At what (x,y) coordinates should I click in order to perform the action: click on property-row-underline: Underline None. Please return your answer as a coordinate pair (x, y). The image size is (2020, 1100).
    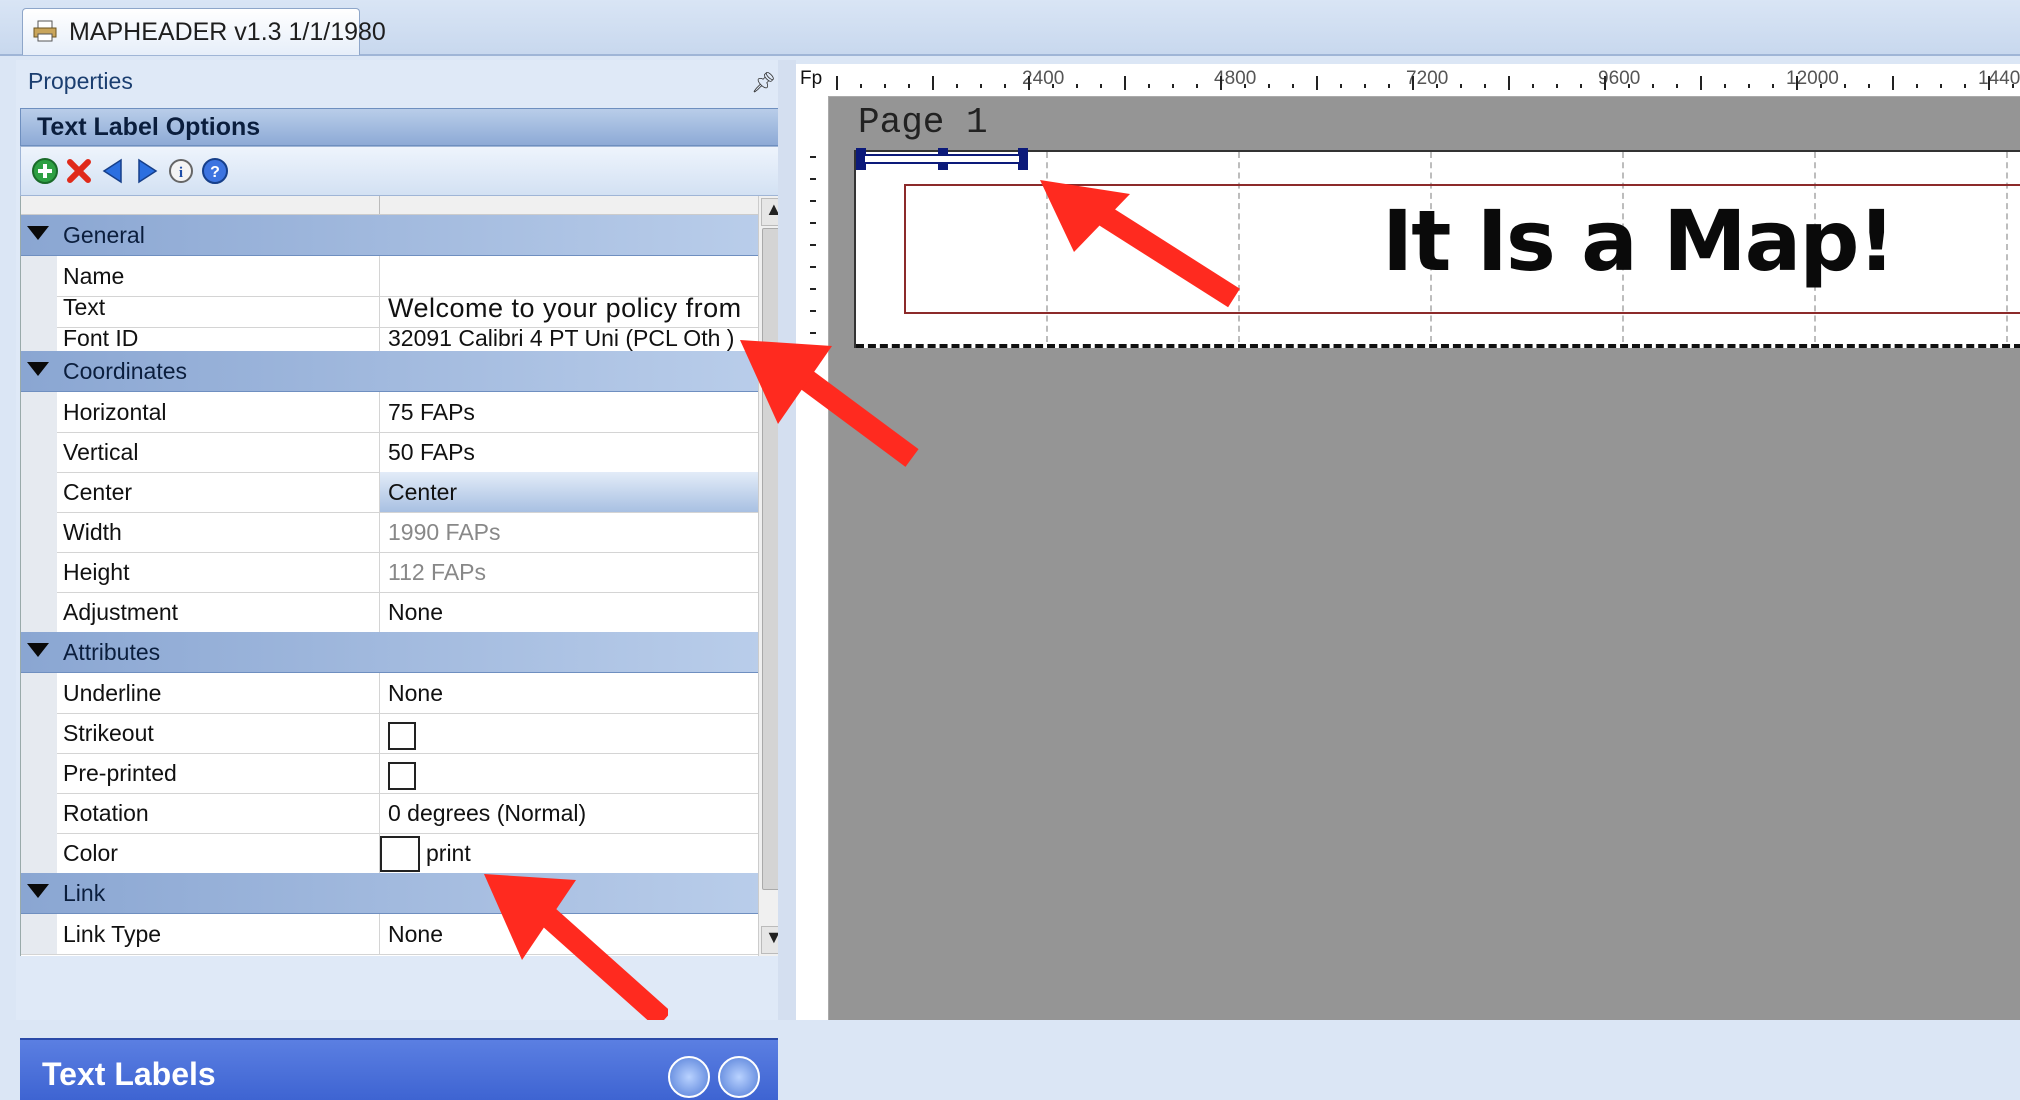
    Looking at the image, I should click on (390, 693).